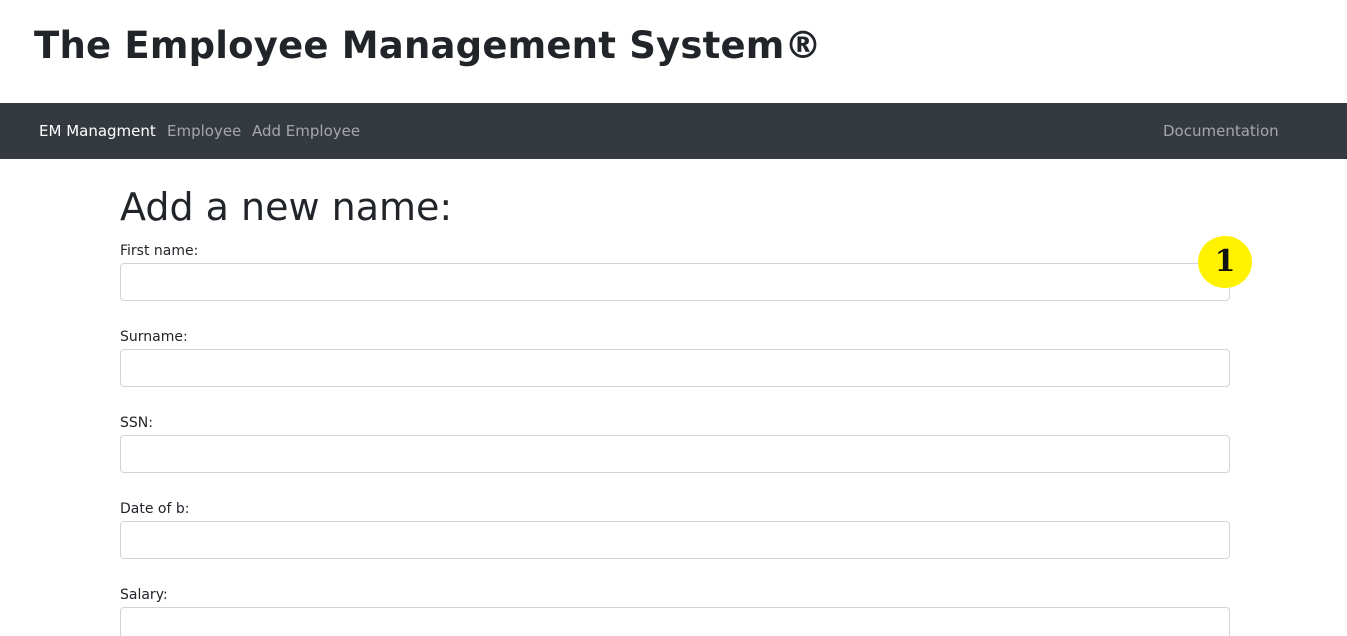 The height and width of the screenshot is (636, 1347). I want to click on ssn-label: SSN:, so click(136, 423).